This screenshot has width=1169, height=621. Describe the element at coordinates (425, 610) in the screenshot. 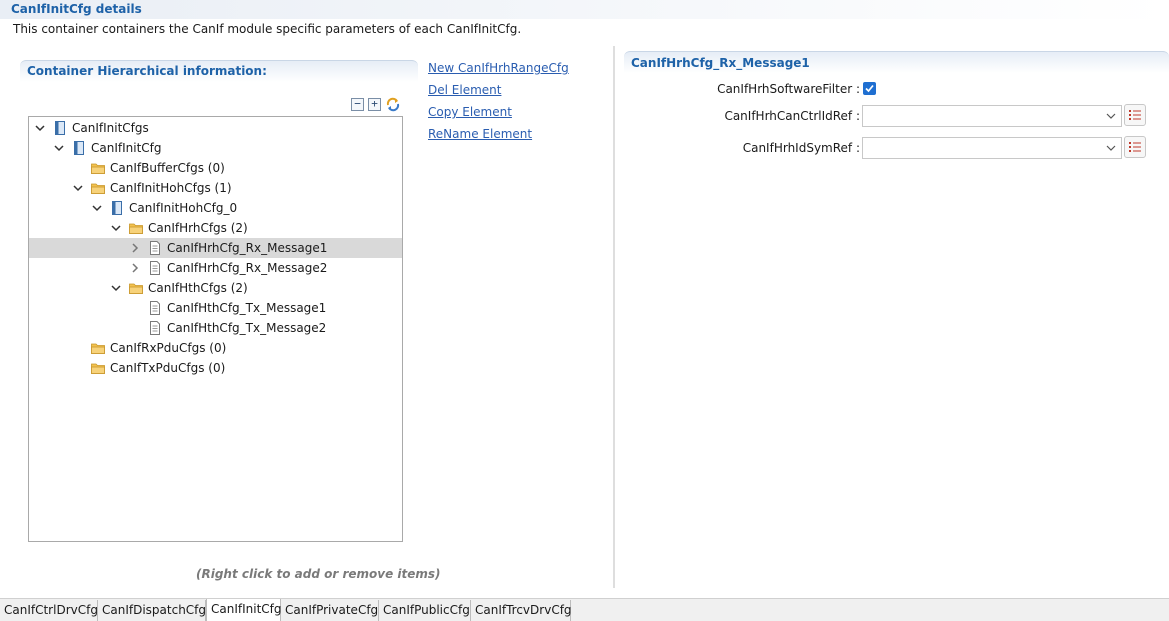

I see `tab-canifpubliccfg: CanIfPublicCfg` at that location.